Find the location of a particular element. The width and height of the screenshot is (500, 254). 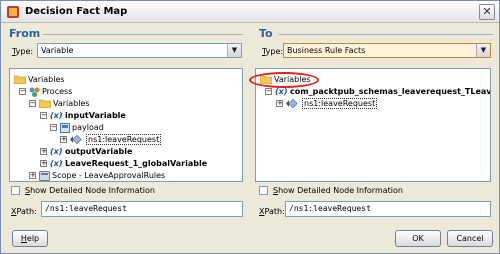

tree-node-variables: Variables is located at coordinates (39, 79).